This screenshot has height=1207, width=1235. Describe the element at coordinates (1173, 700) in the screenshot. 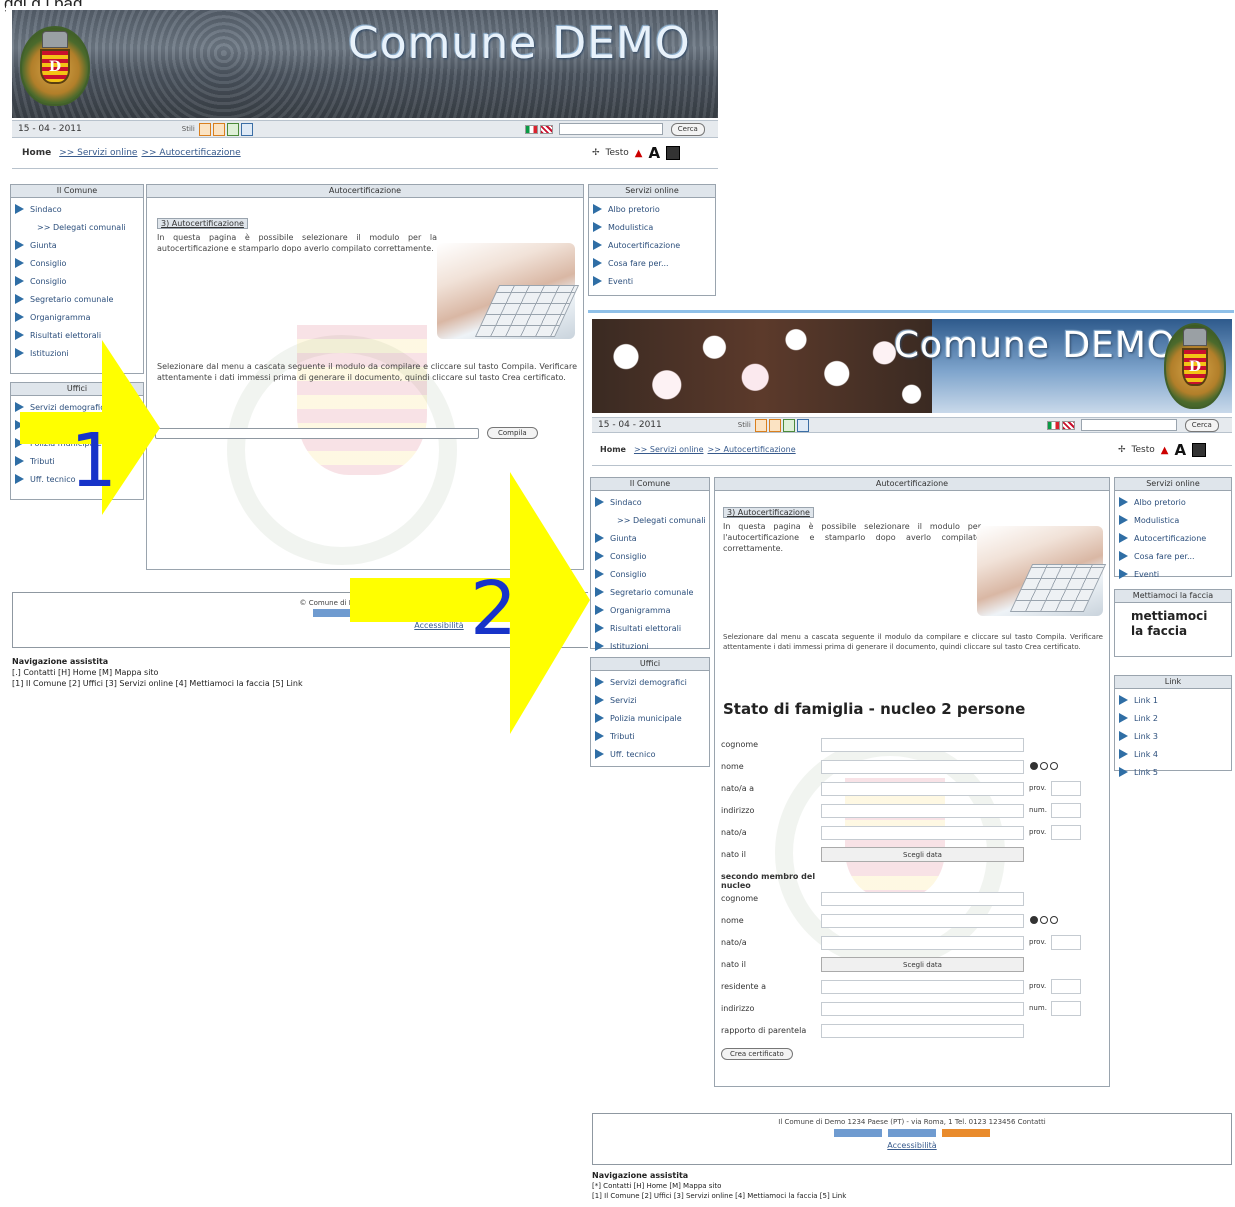

I see `menu-item: Link 1` at that location.